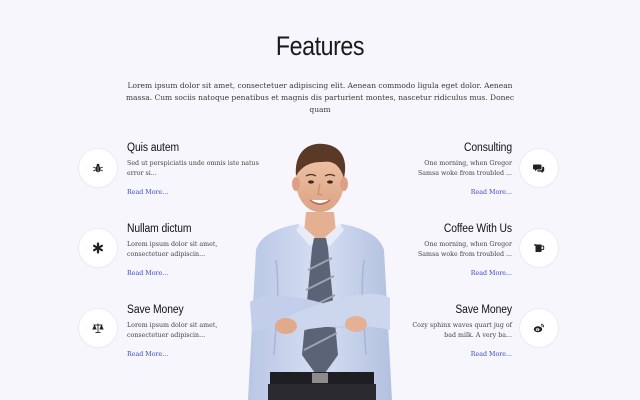  I want to click on feature-title: Nullam dictum, so click(159, 229).